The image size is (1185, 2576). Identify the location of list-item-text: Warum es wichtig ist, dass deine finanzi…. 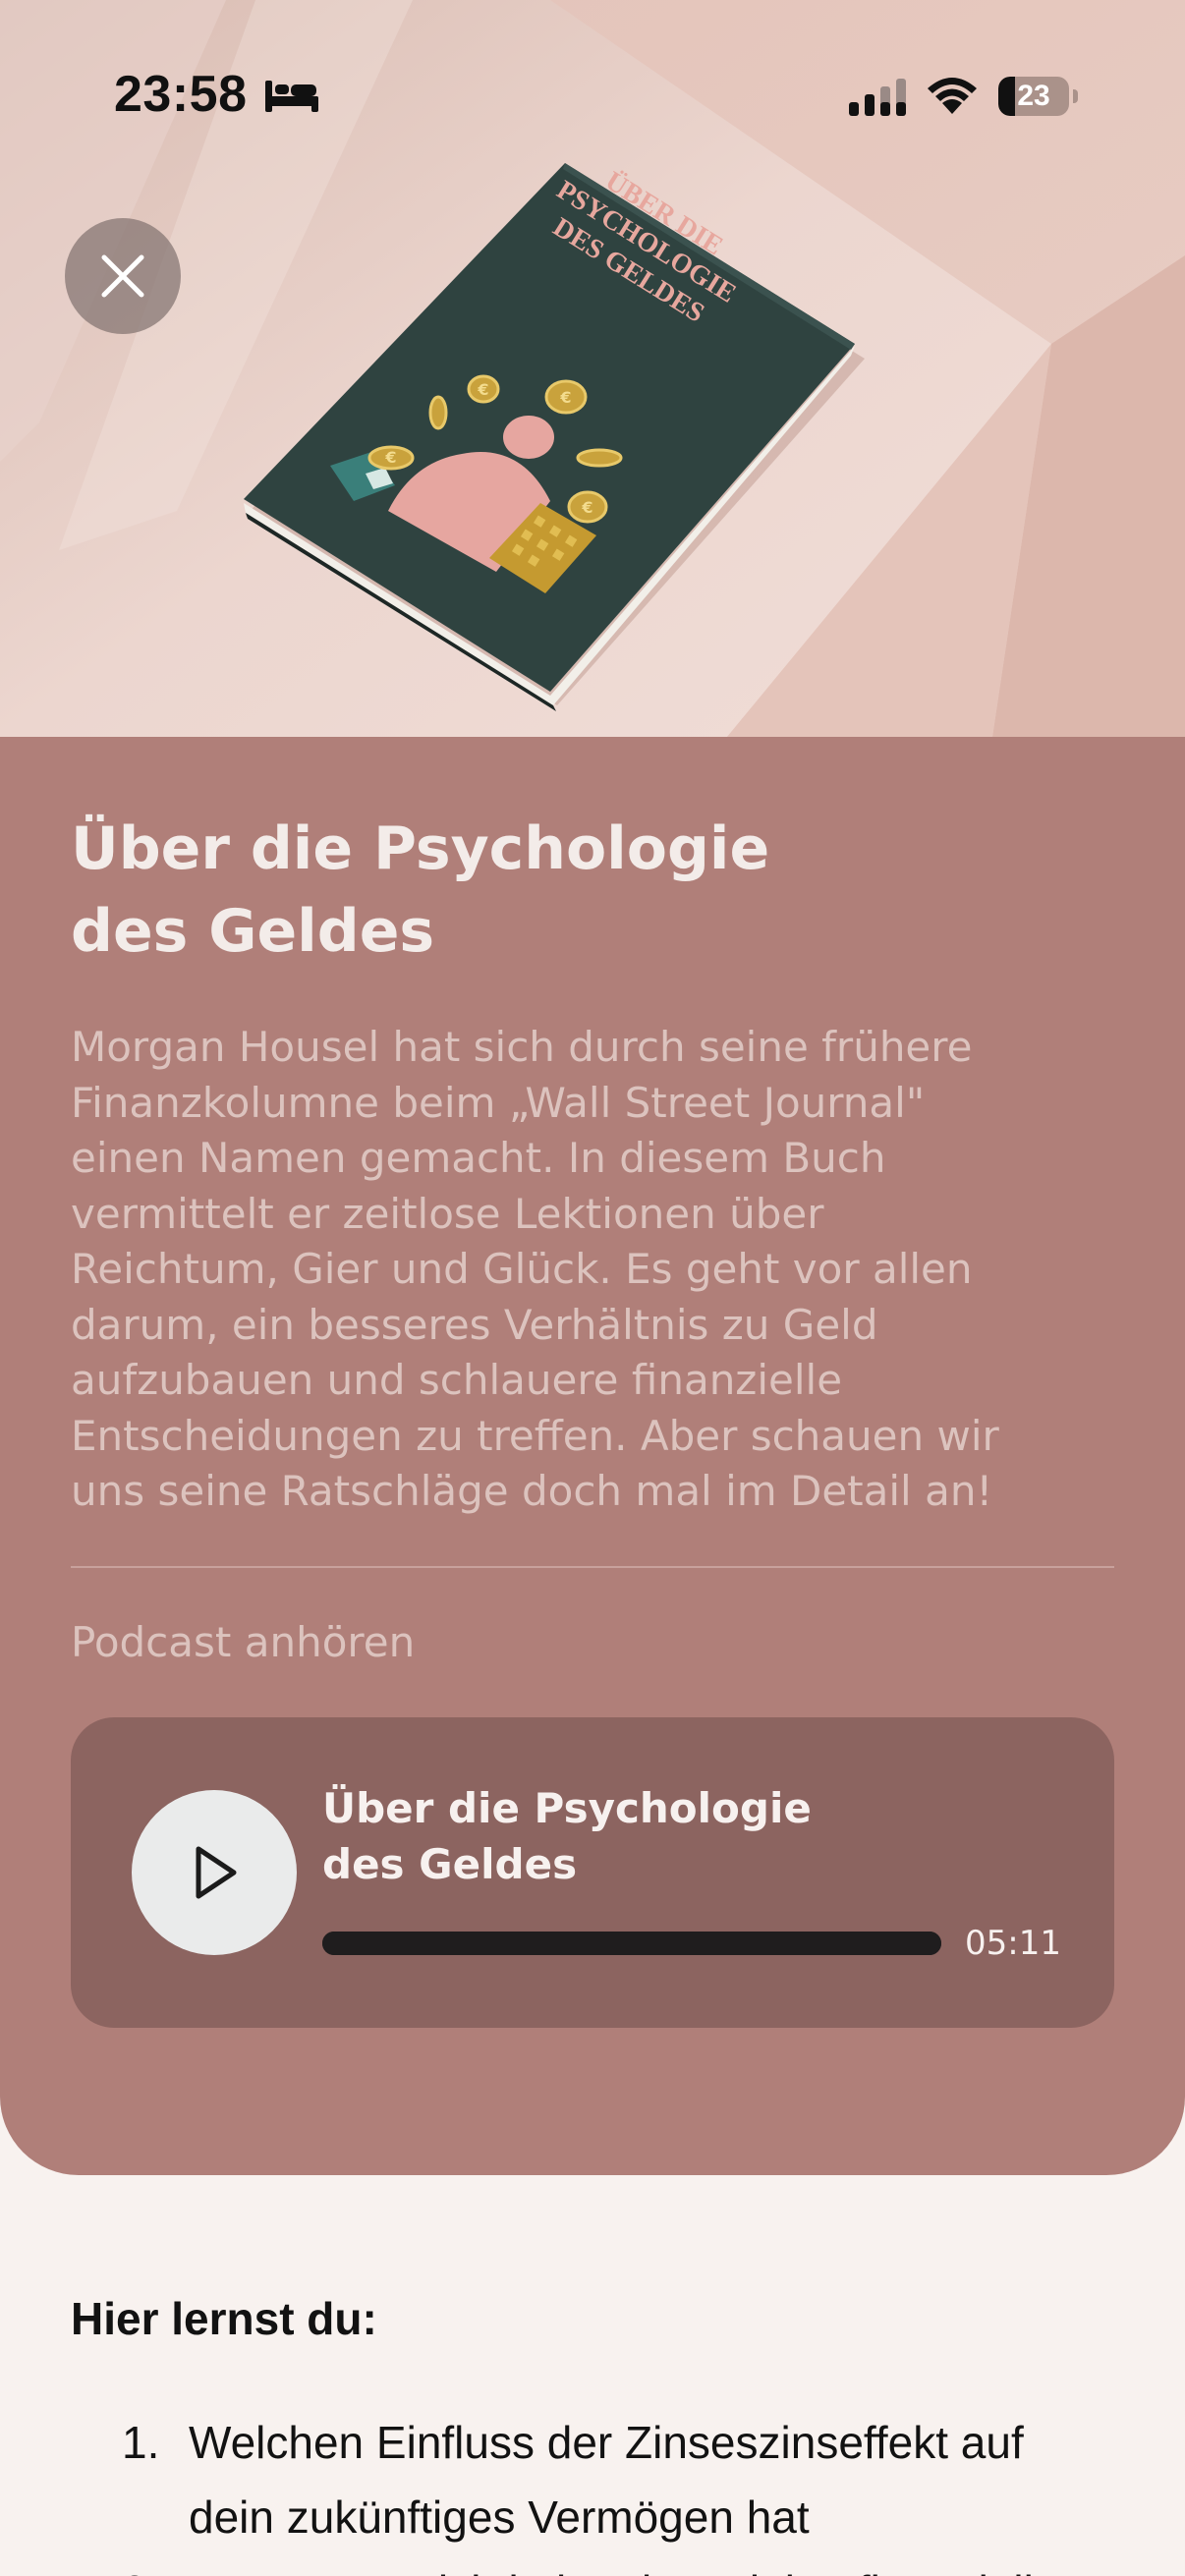
(651, 2565).